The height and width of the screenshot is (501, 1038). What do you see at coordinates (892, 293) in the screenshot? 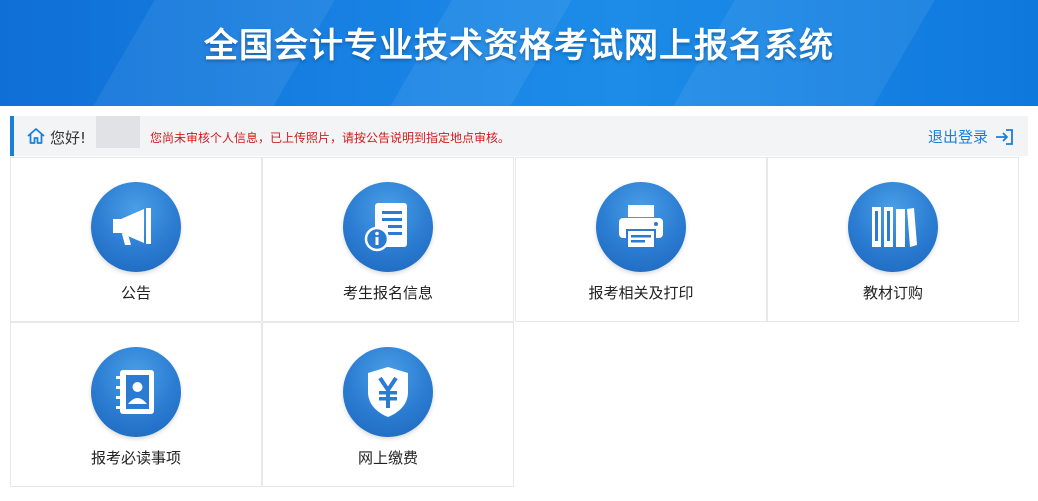
I see `menu-item-label: 教材订购` at bounding box center [892, 293].